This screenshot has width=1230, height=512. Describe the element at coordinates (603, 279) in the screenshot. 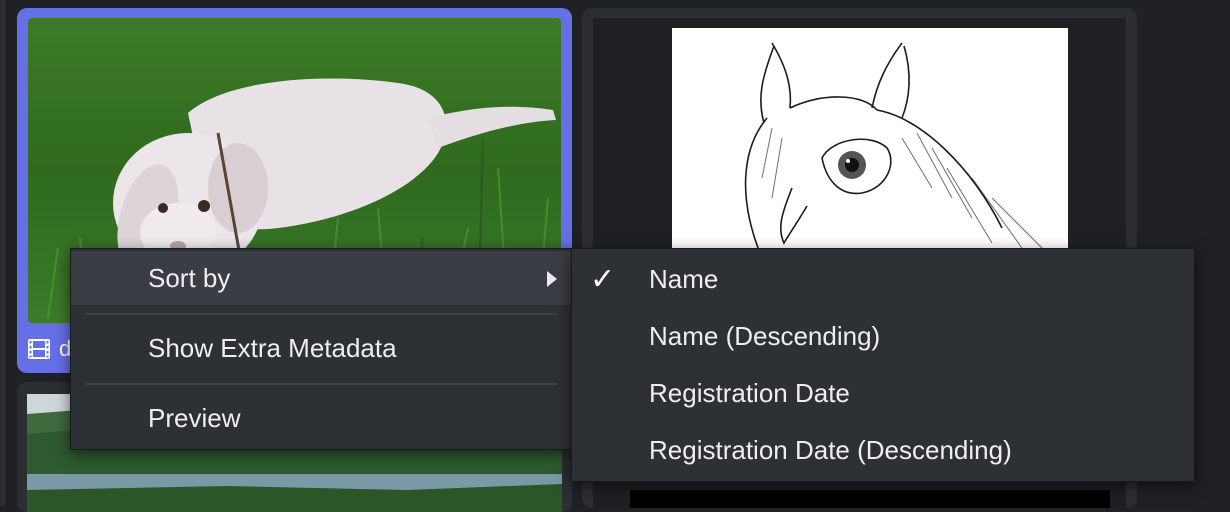

I see `checkmark-icon: ✓` at that location.